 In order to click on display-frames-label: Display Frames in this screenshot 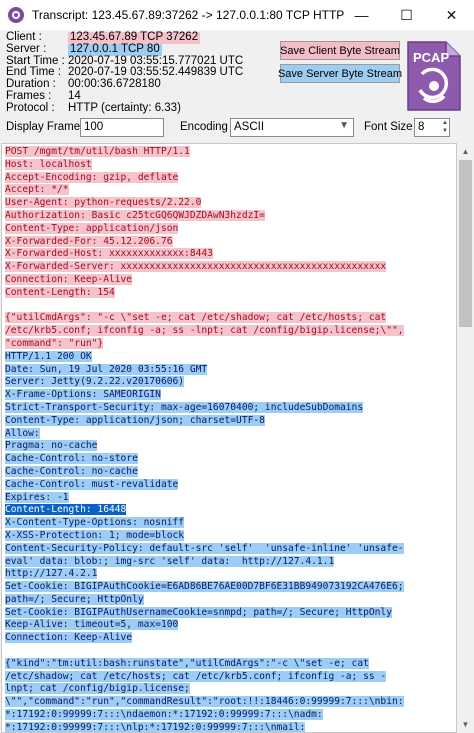, I will do `click(46, 127)`.